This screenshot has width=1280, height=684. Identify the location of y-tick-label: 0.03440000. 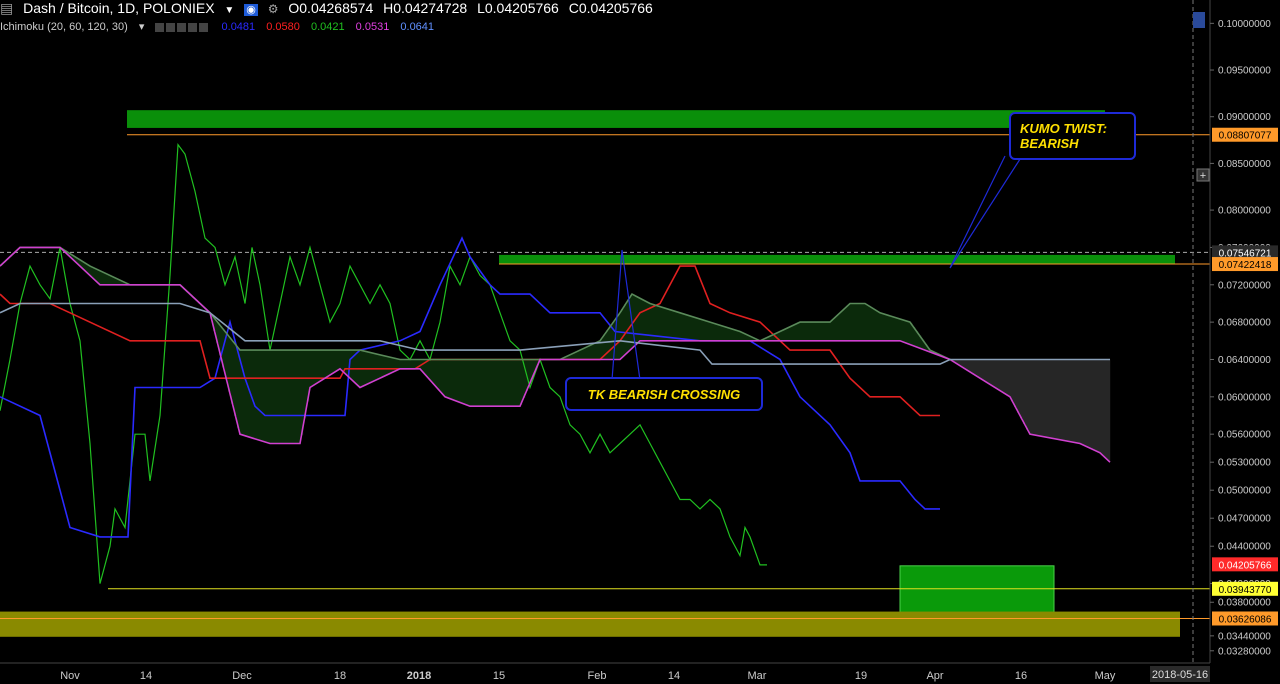
(1244, 636).